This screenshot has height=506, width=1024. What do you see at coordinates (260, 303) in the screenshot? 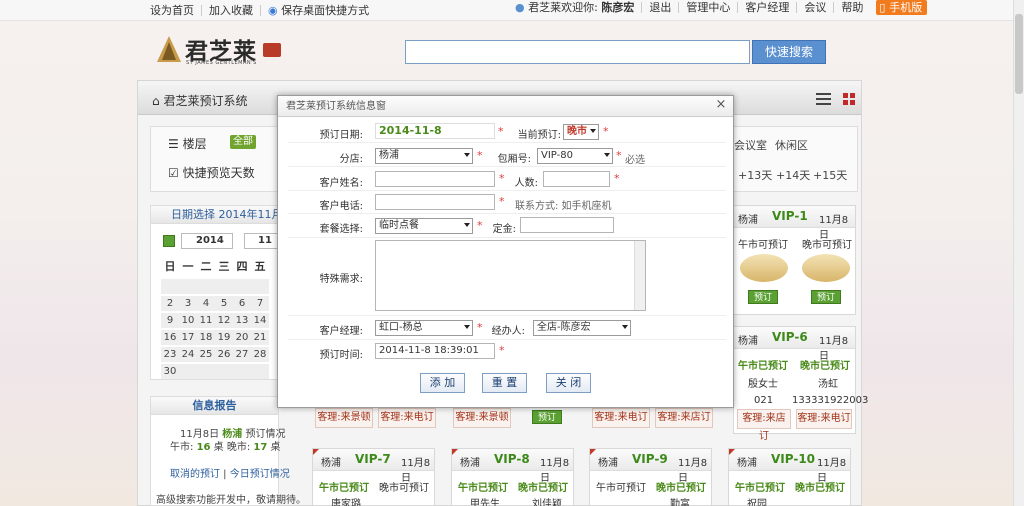
I see `calendar-day: 7` at bounding box center [260, 303].